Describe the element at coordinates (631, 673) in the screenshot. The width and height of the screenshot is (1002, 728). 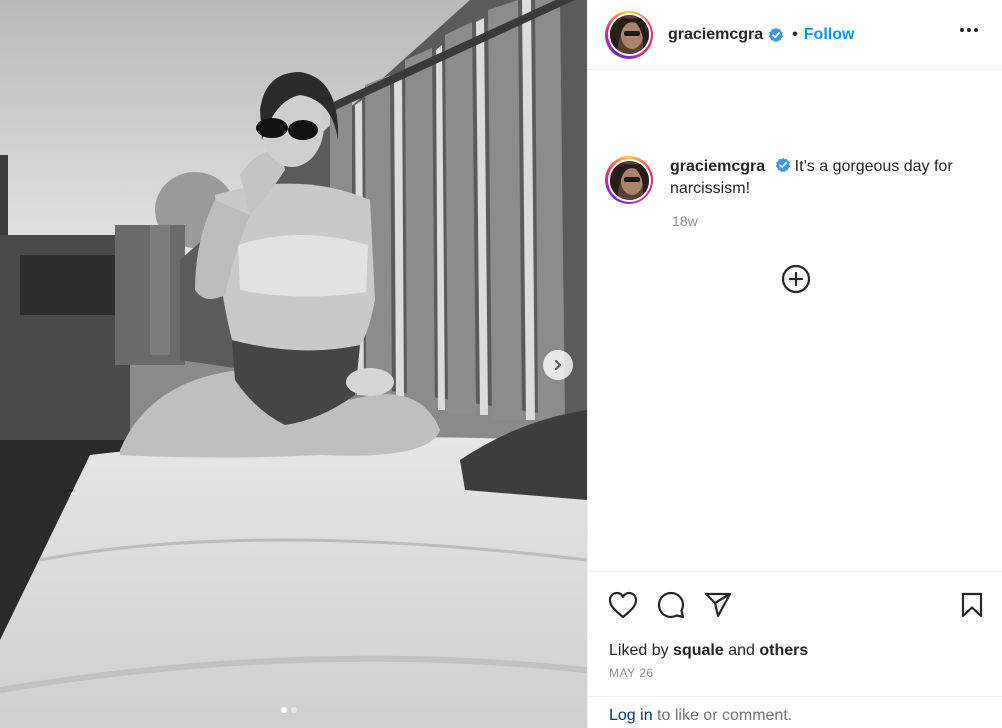
I see `post-date: MAY 26` at that location.